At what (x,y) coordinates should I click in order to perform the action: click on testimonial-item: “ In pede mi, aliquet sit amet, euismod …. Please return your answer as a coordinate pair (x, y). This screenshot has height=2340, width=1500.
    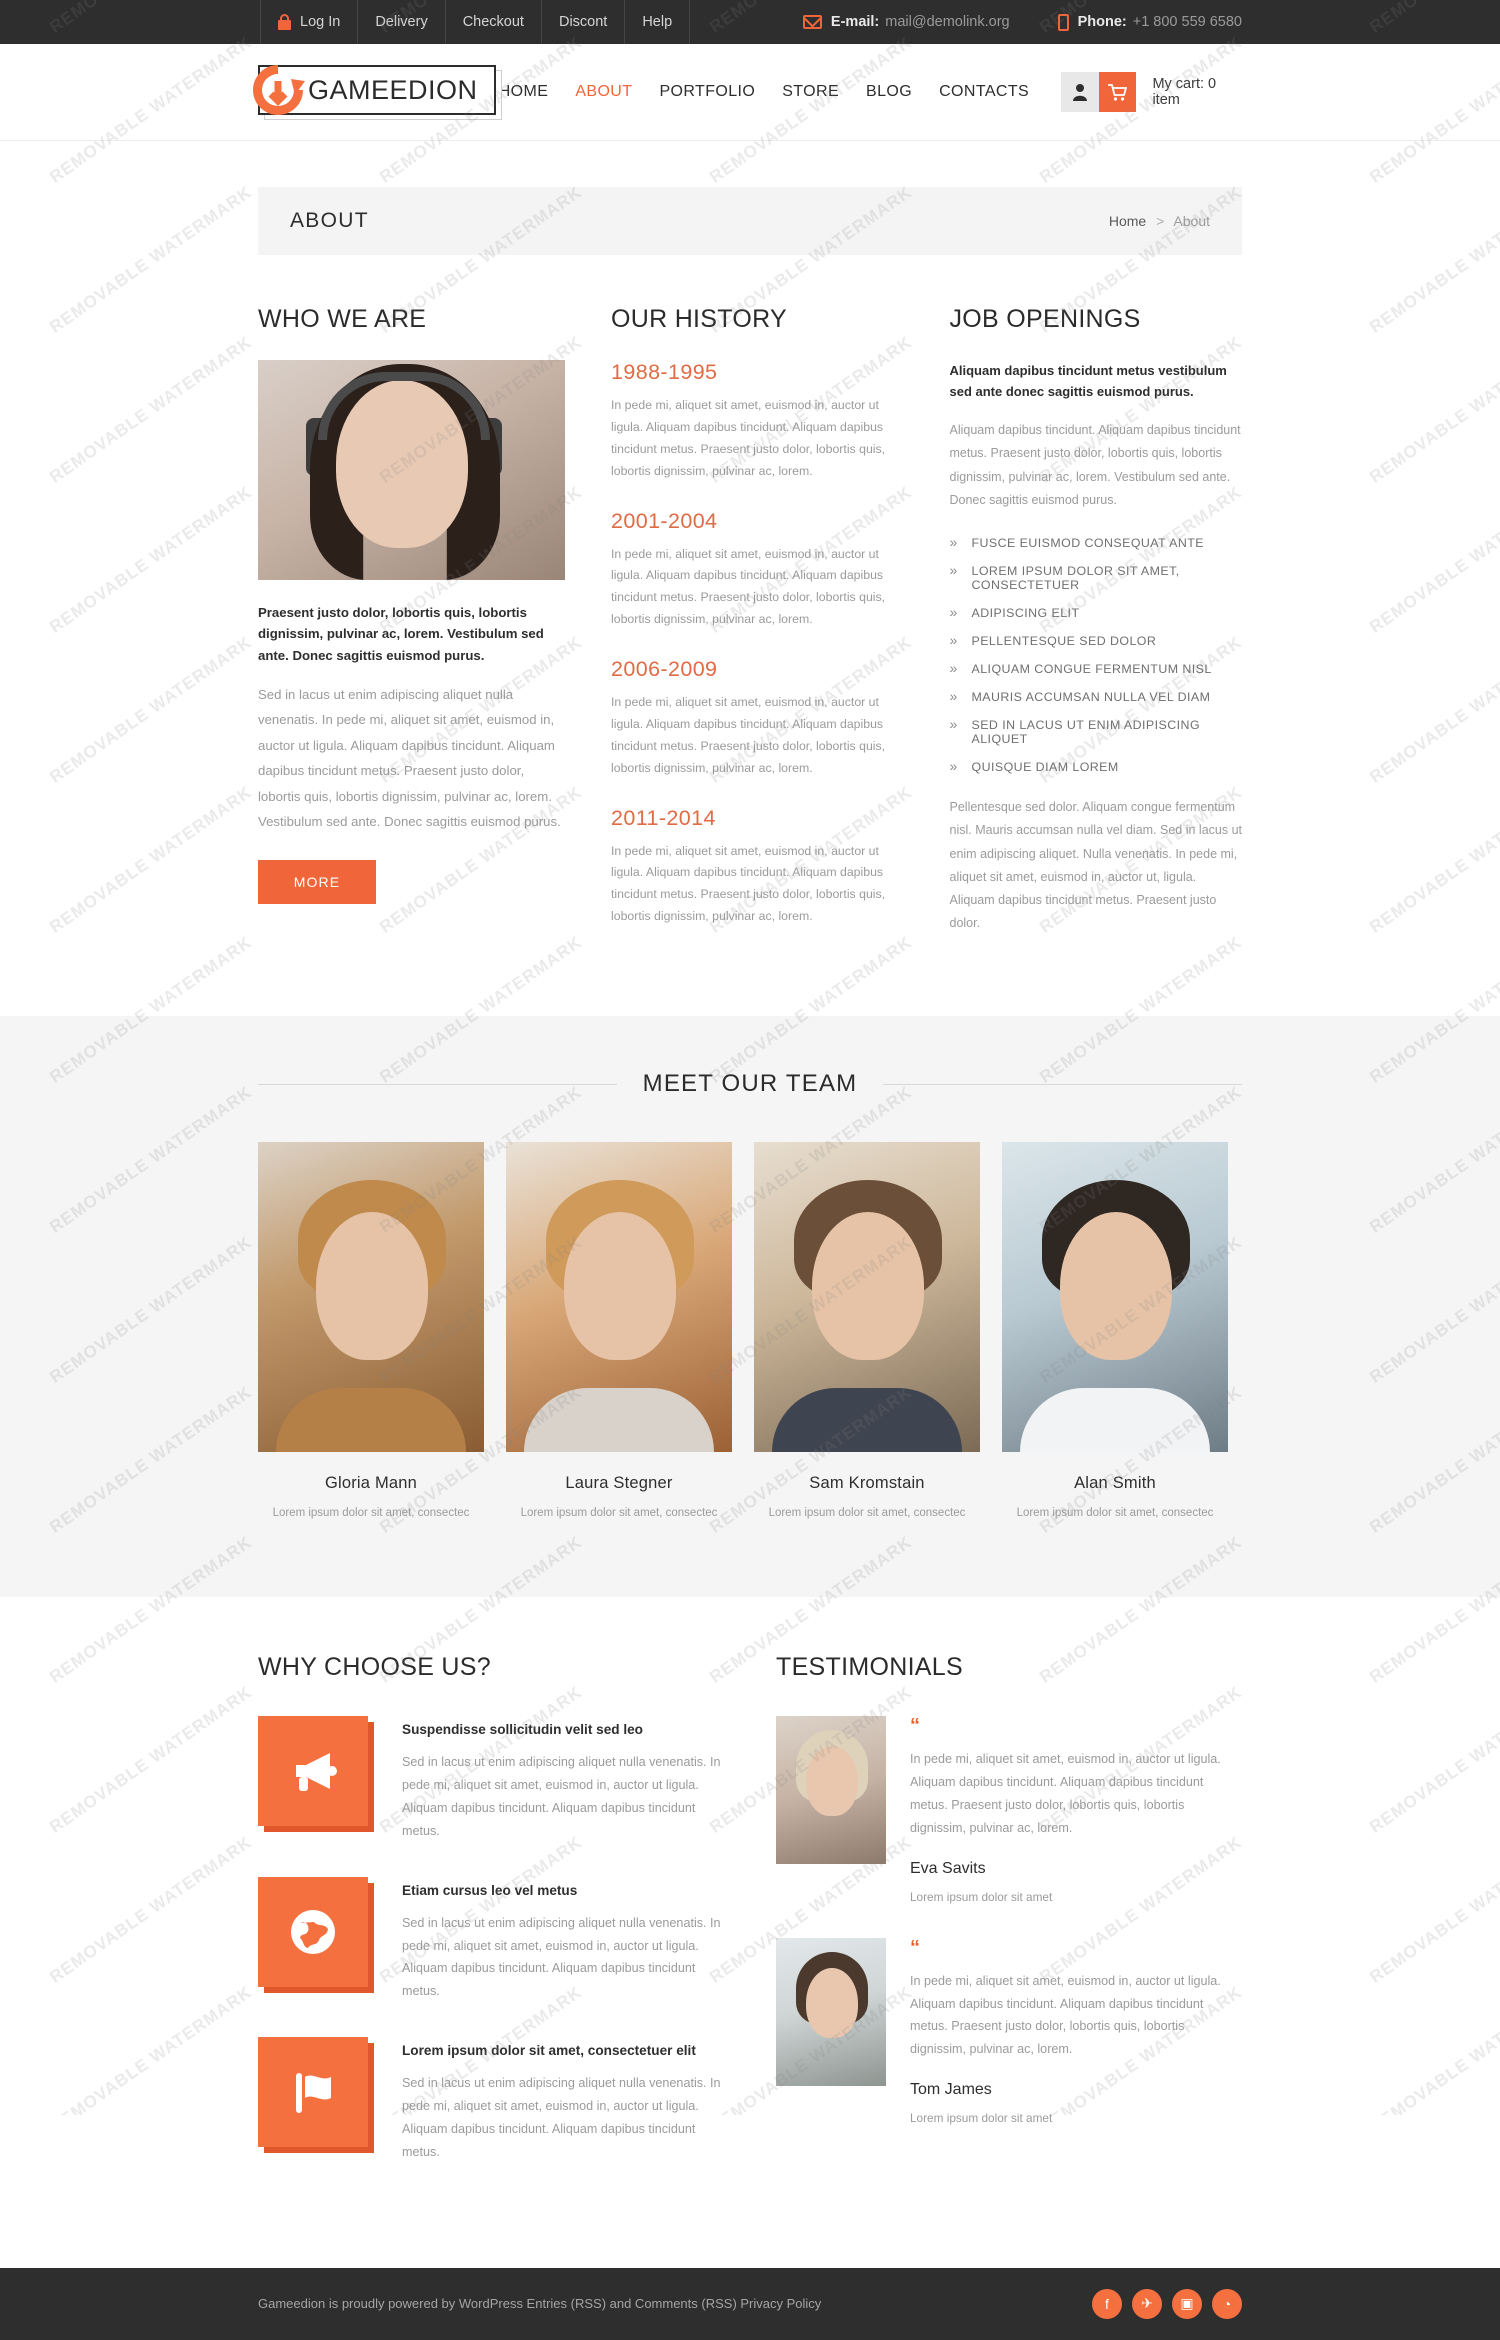
    Looking at the image, I should click on (1009, 2031).